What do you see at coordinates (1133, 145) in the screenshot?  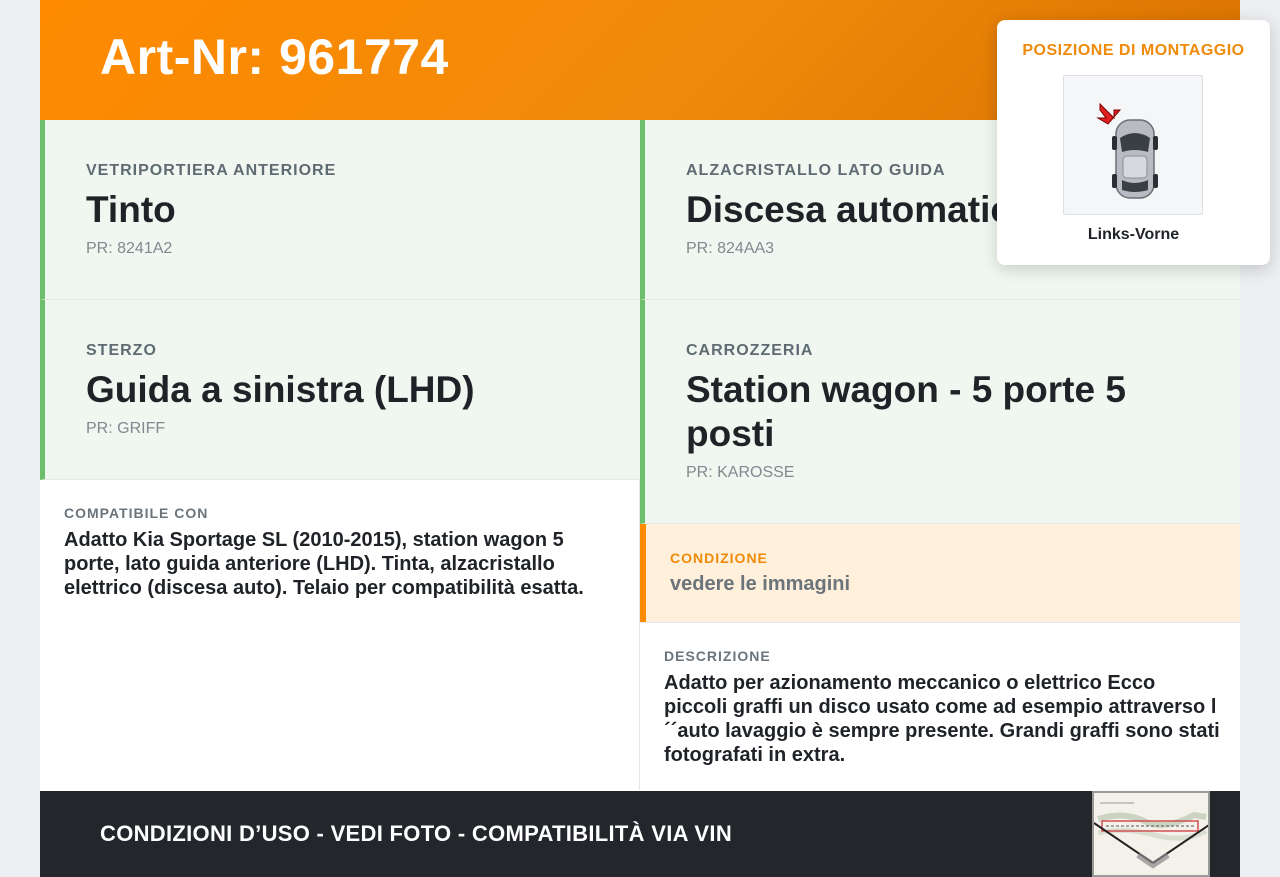 I see `car-top-view-icon` at bounding box center [1133, 145].